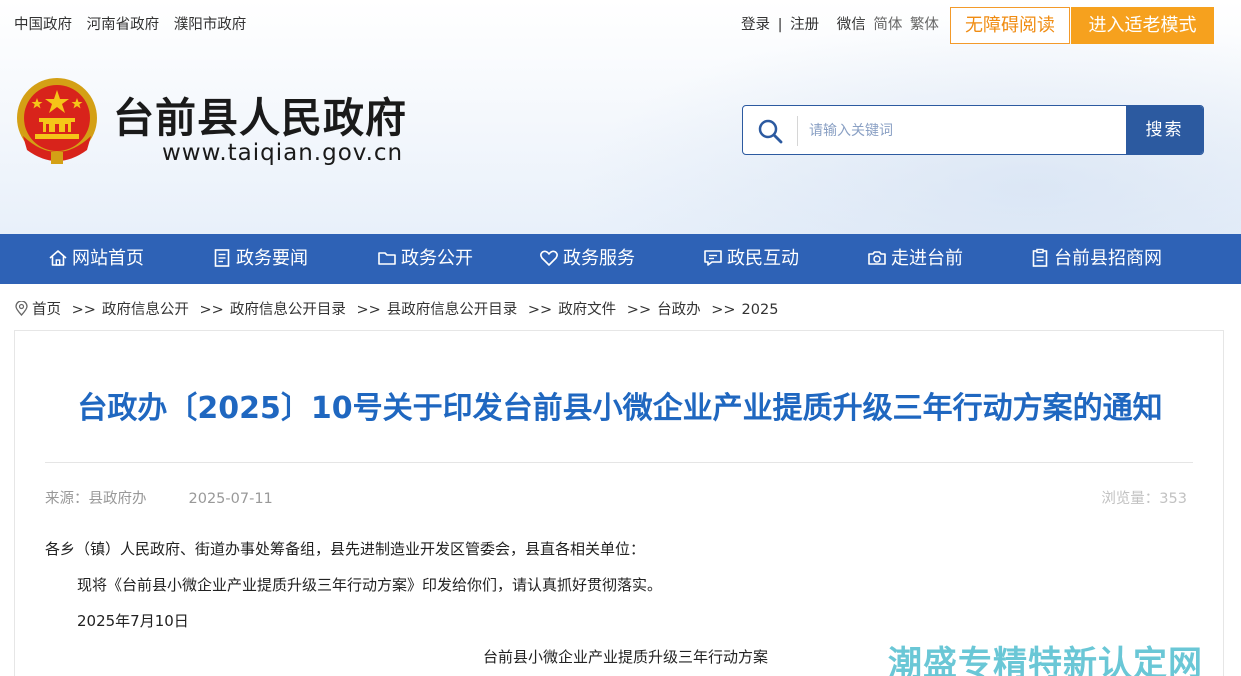 Image resolution: width=1241 pixels, height=676 pixels. I want to click on article-date: 2025-07-11, so click(230, 499).